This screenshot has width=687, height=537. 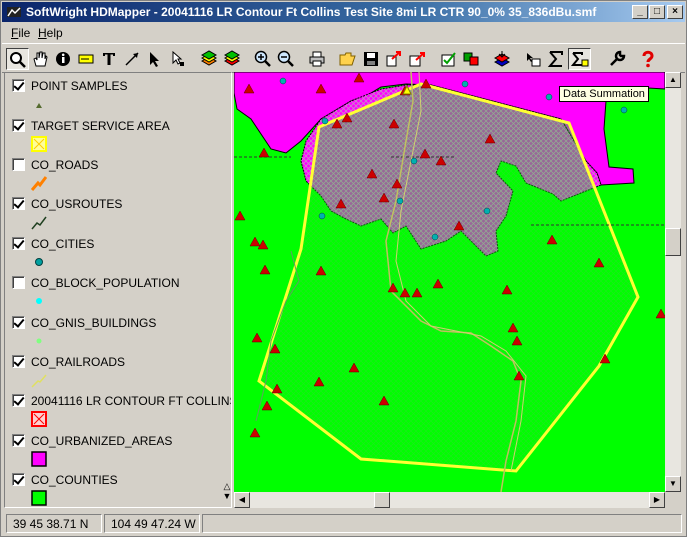 What do you see at coordinates (673, 484) in the screenshot?
I see `scroll-down-icon: ▼` at bounding box center [673, 484].